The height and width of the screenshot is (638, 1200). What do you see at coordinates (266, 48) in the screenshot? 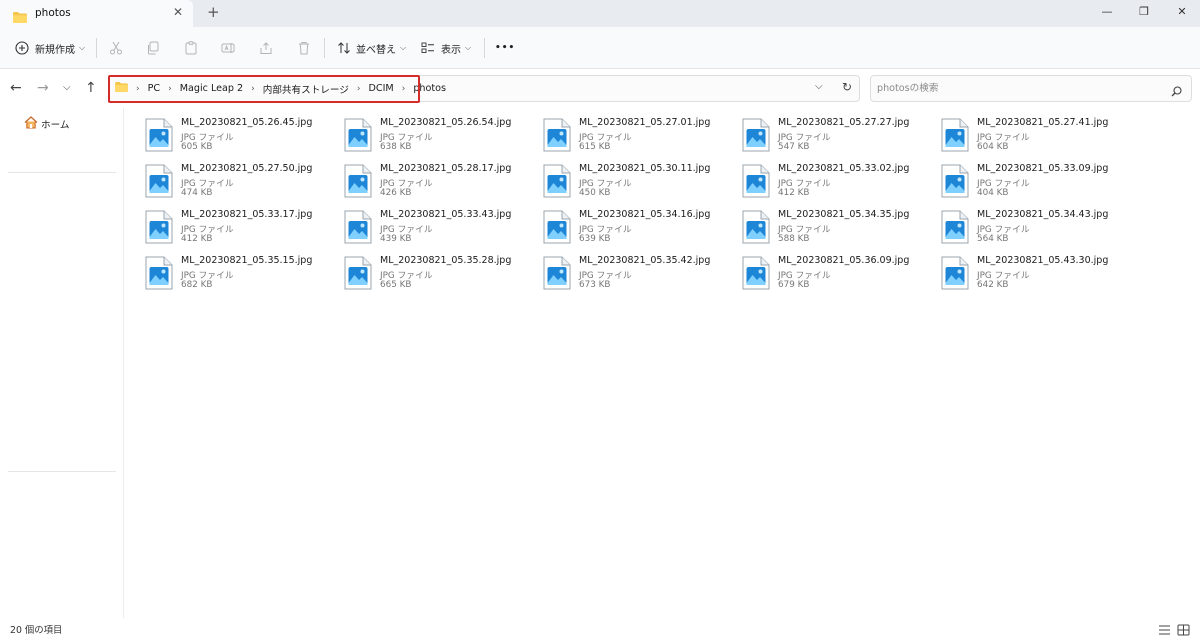
I see `share-button` at bounding box center [266, 48].